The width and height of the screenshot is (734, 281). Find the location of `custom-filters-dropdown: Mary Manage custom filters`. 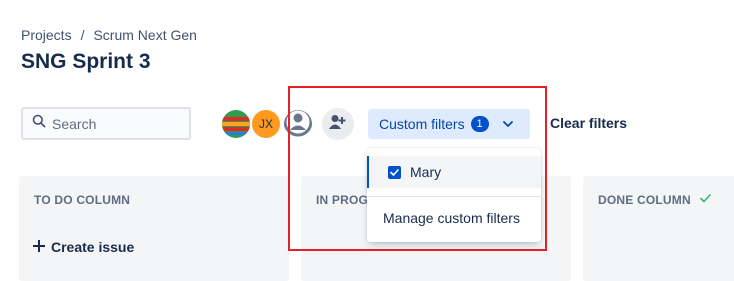

custom-filters-dropdown: Mary Manage custom filters is located at coordinates (454, 195).